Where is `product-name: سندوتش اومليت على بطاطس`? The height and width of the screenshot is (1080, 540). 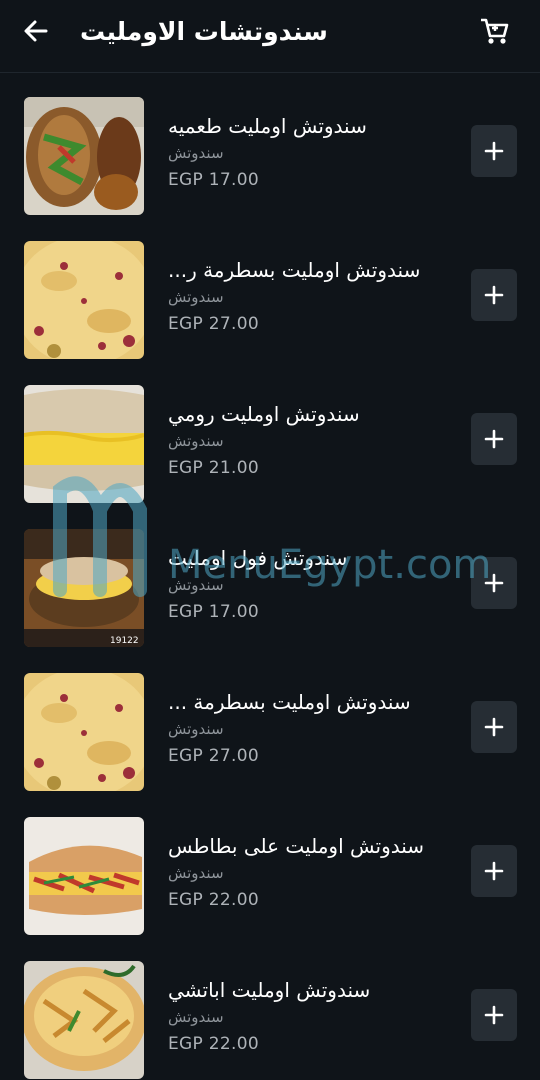 product-name: سندوتش اومليت على بطاطس is located at coordinates (296, 846).